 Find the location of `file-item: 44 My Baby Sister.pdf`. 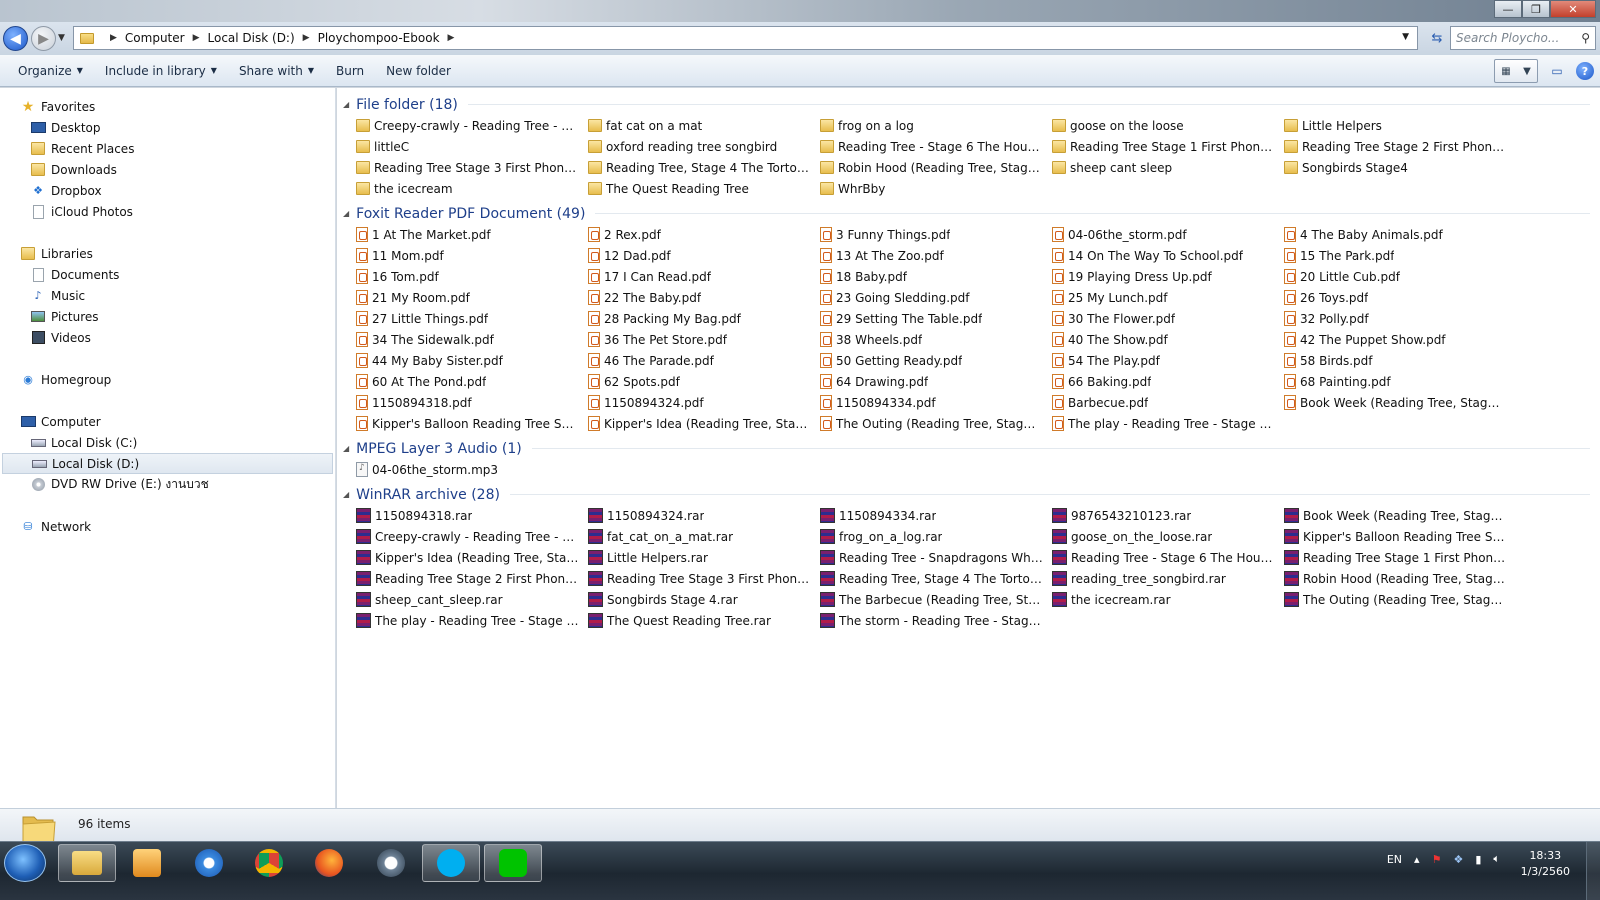

file-item: 44 My Baby Sister.pdf is located at coordinates (472, 360).